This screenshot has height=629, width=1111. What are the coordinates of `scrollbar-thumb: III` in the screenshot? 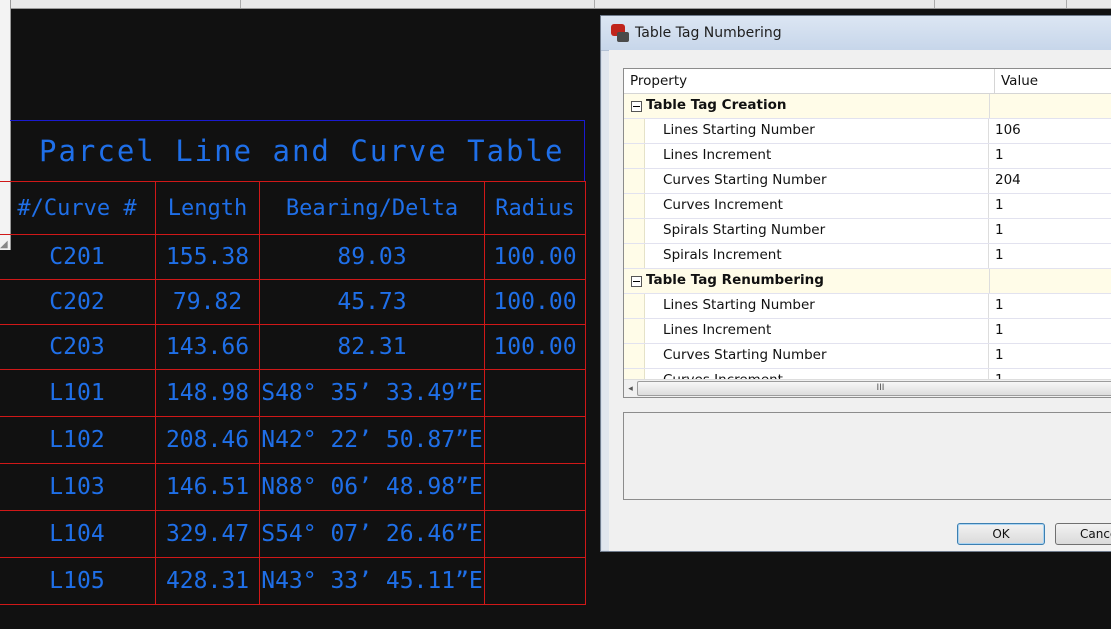 It's located at (873, 388).